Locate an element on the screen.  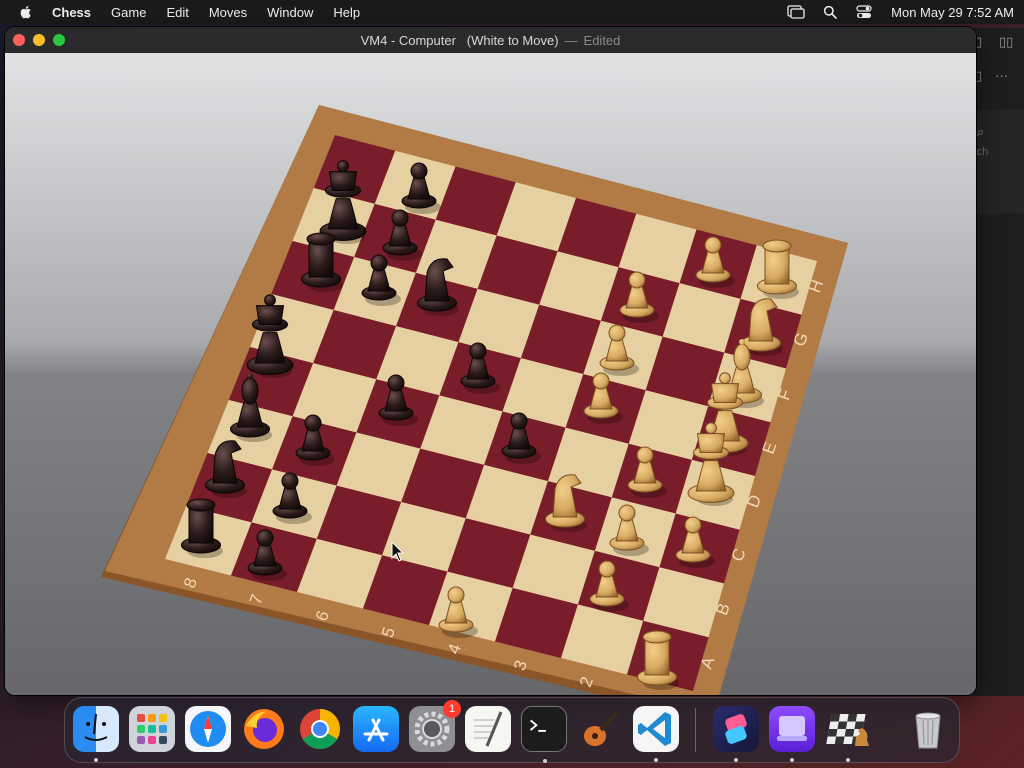
apple-menu-icon is located at coordinates (26, 12).